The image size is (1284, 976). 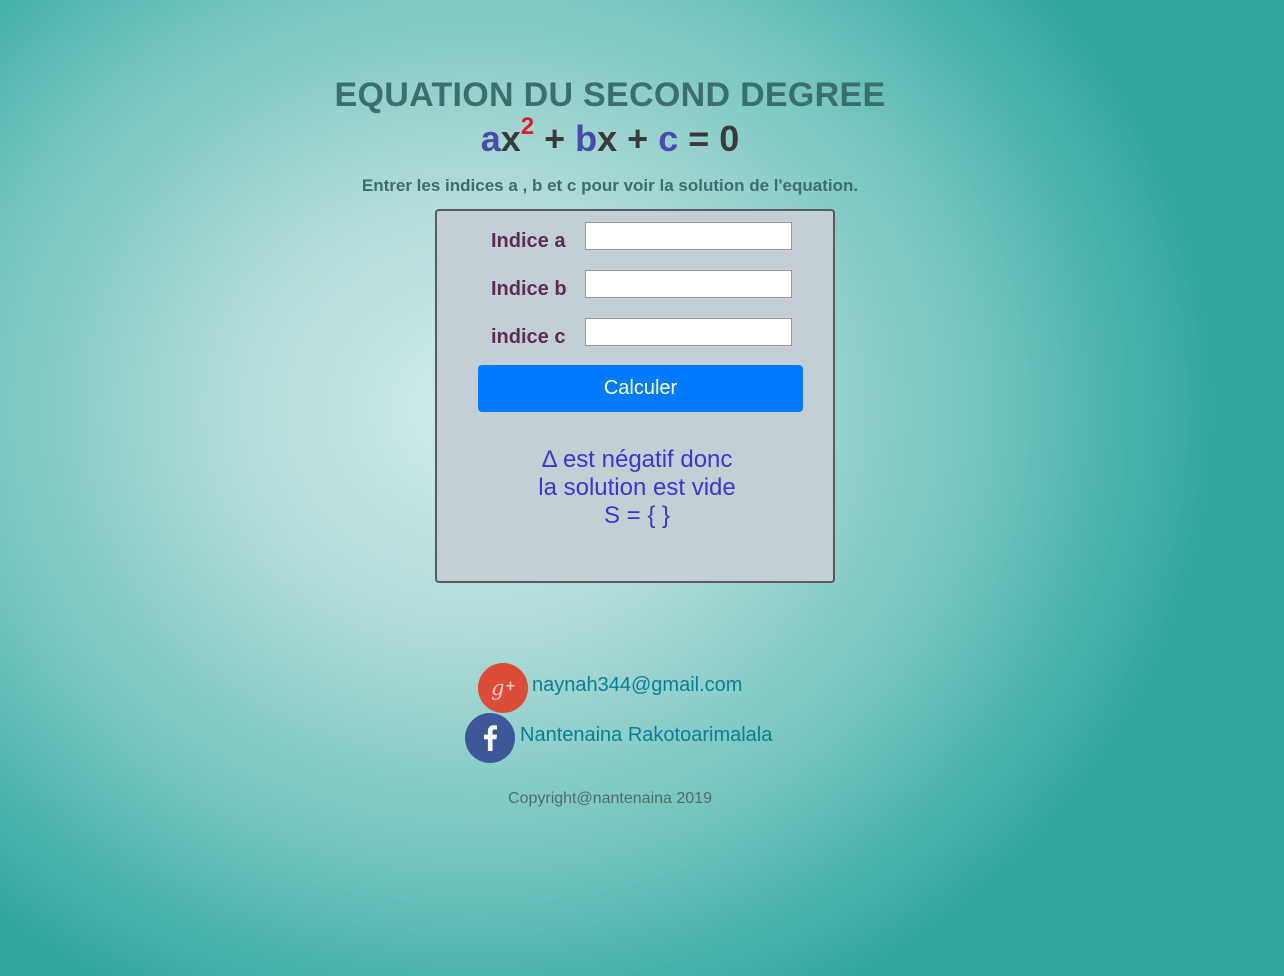 I want to click on field-row-b: Indice b, so click(x=635, y=287).